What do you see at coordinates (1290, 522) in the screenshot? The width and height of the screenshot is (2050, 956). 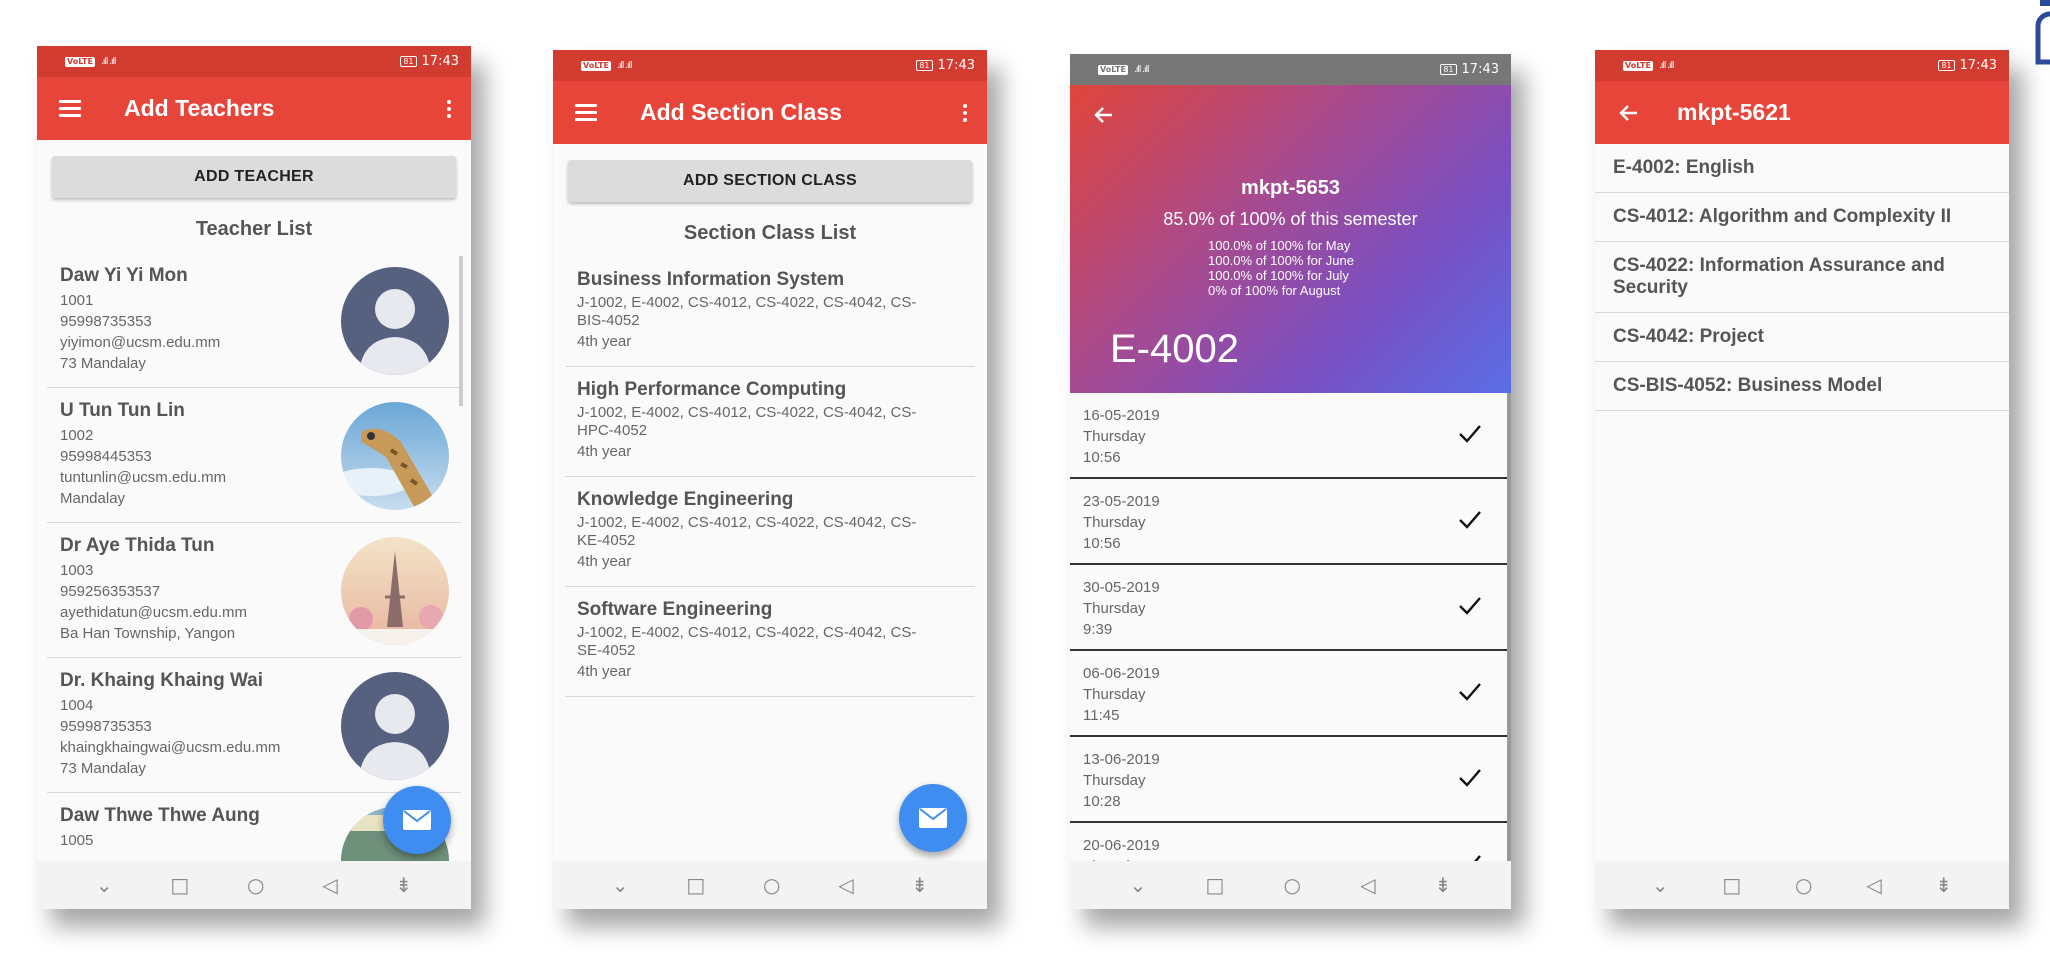 I see `attendance-row: 23-05-2019 Thursday 10:56` at bounding box center [1290, 522].